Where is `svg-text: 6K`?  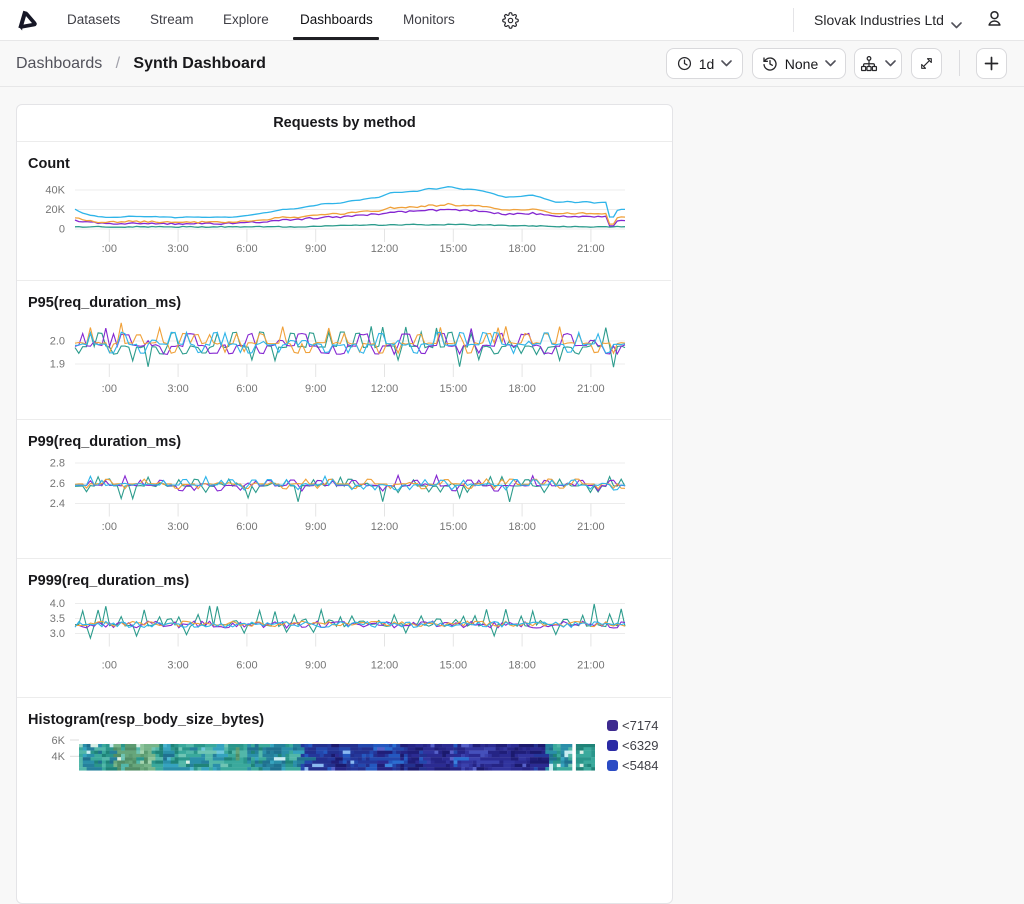
svg-text: 6K is located at coordinates (59, 741).